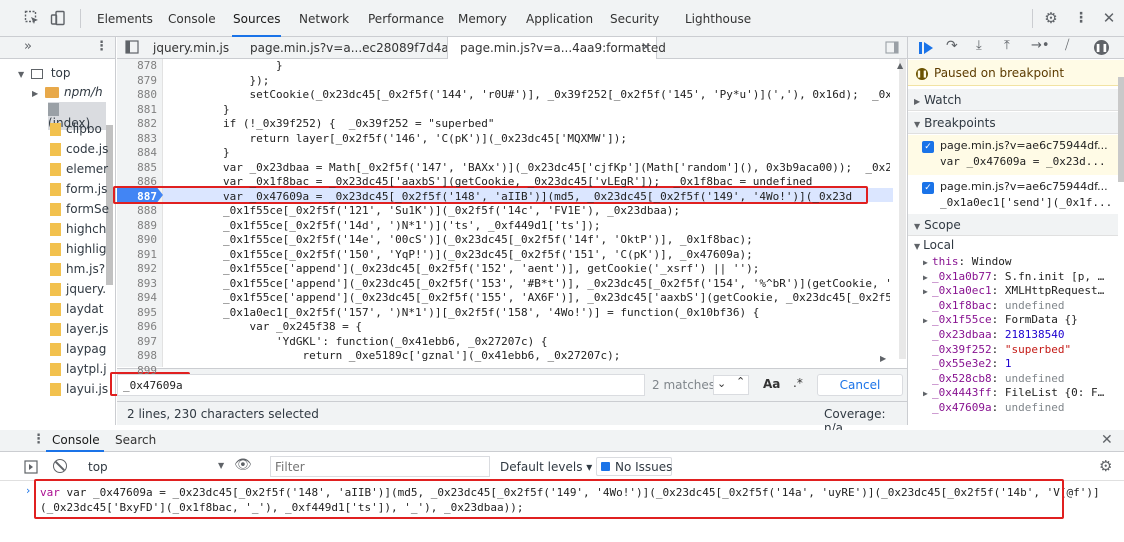 The image size is (1124, 542). Describe the element at coordinates (324, 18) in the screenshot. I see `tab-network: Network` at that location.